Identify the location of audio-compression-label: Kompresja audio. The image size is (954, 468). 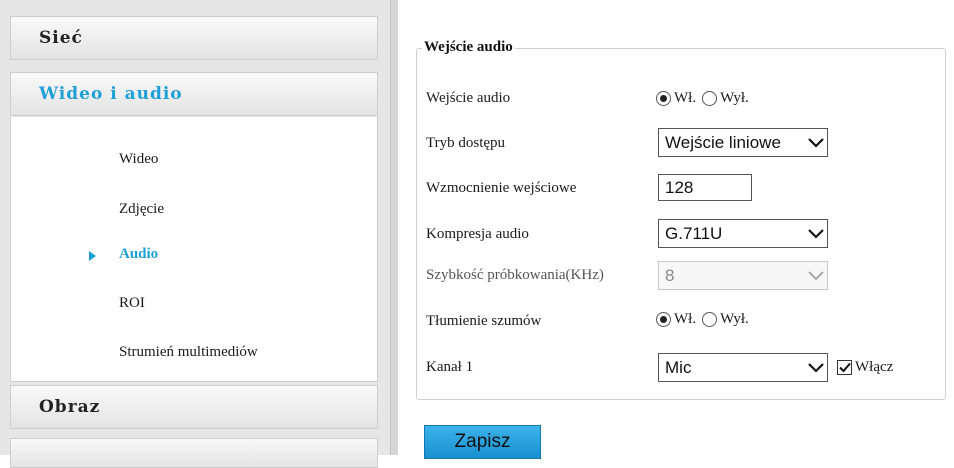
(477, 234).